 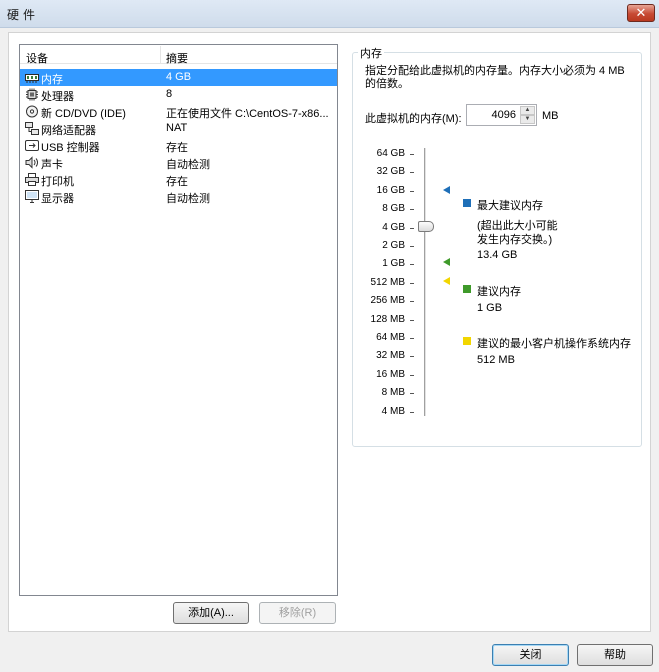 What do you see at coordinates (160, 54) in the screenshot?
I see `column-separator` at bounding box center [160, 54].